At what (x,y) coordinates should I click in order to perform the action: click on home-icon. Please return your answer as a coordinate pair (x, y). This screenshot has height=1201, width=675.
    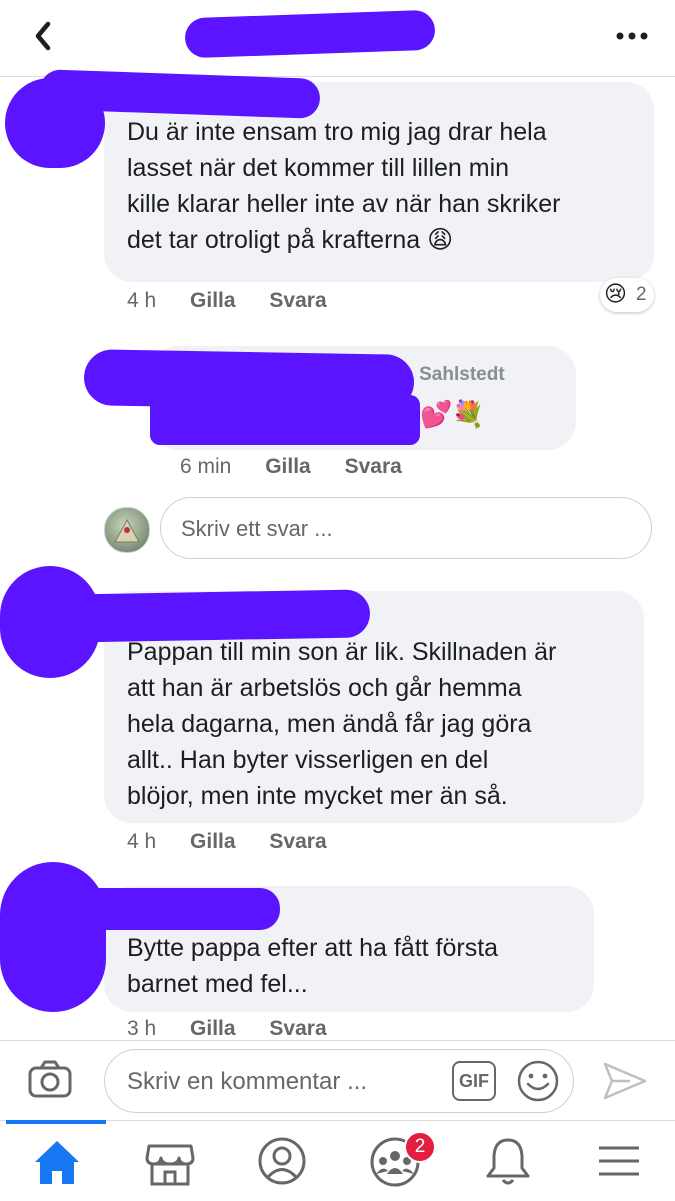
    Looking at the image, I should click on (57, 1162).